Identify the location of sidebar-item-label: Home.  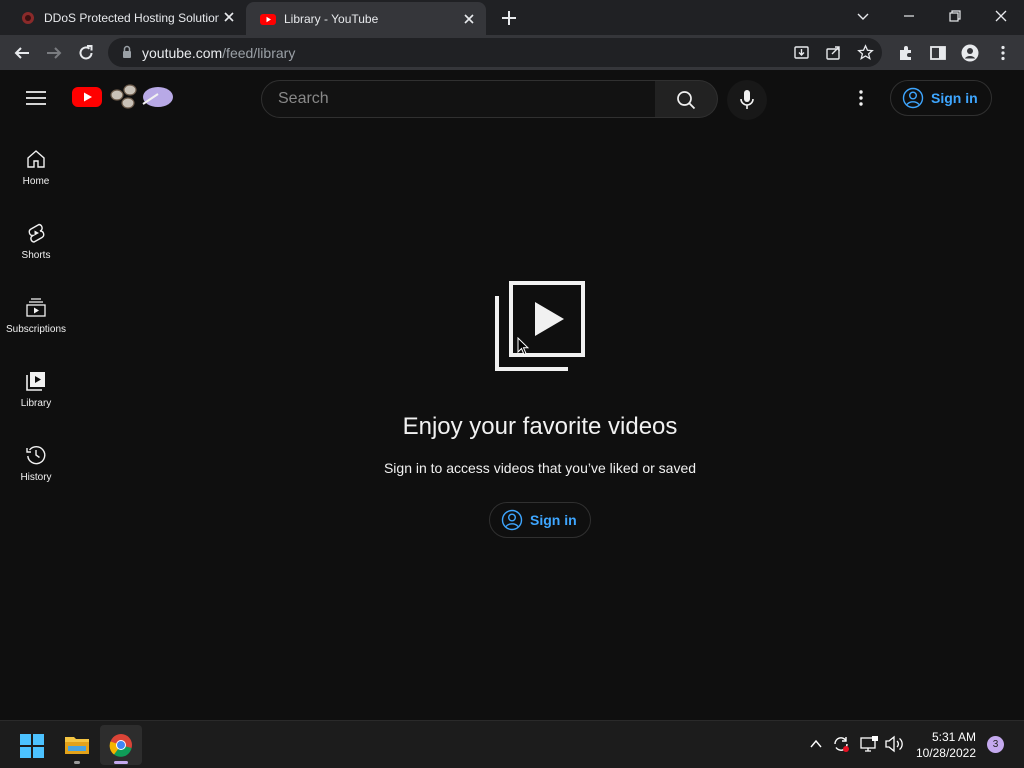
(36, 181).